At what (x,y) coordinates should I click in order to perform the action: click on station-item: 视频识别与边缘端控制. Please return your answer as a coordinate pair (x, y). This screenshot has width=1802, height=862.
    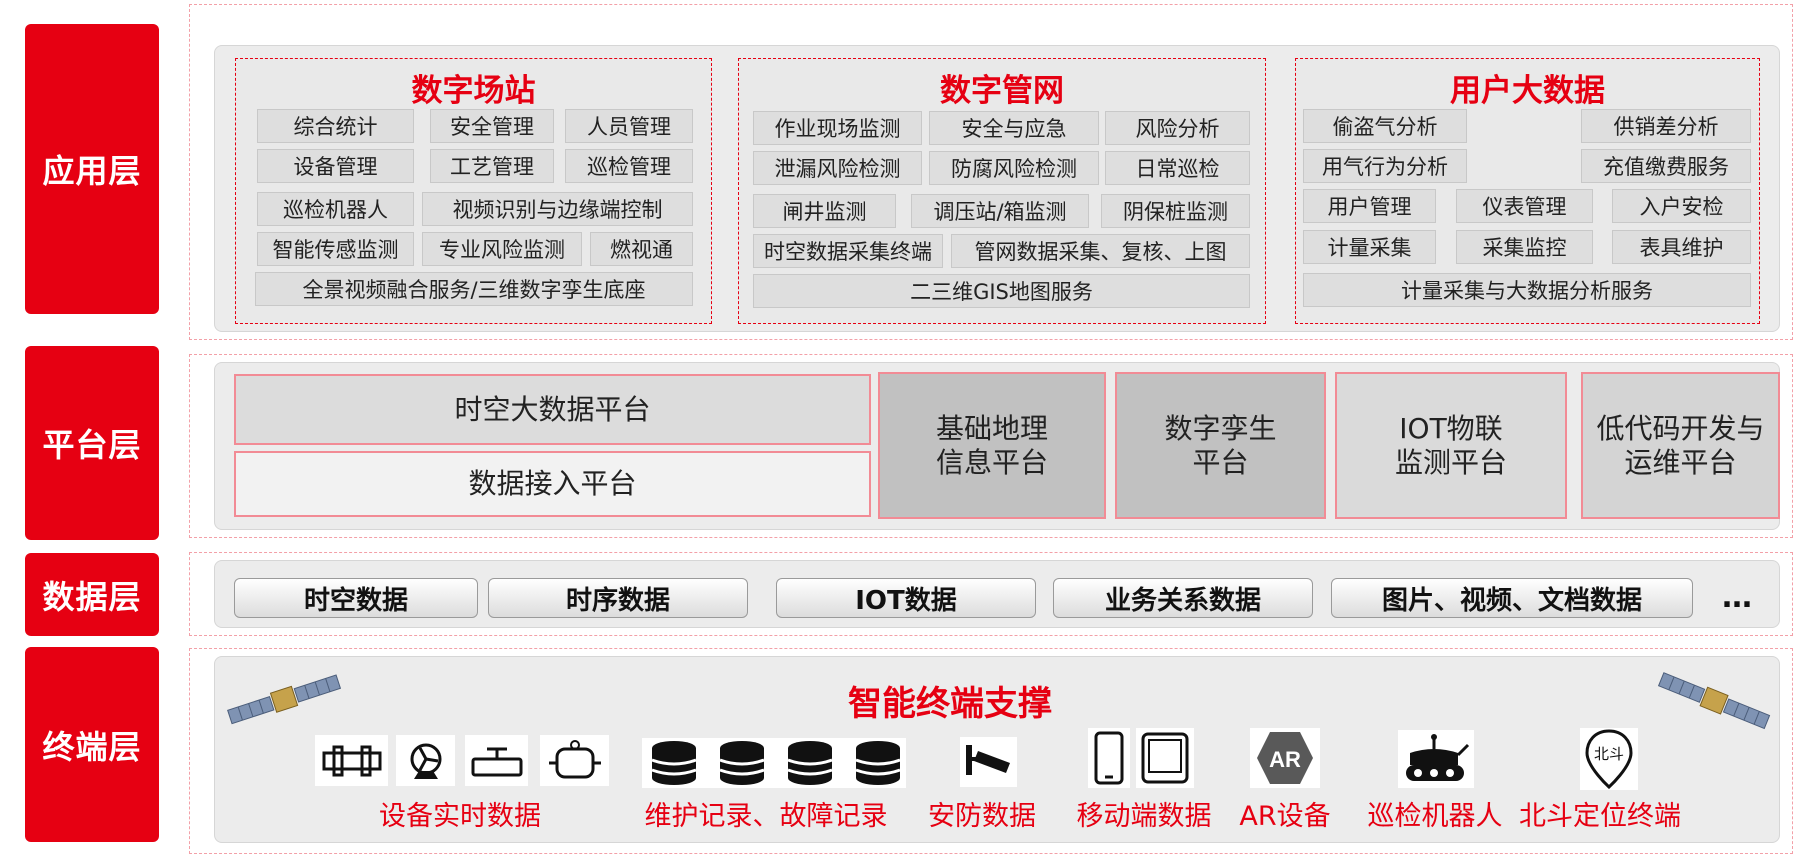
    Looking at the image, I should click on (557, 209).